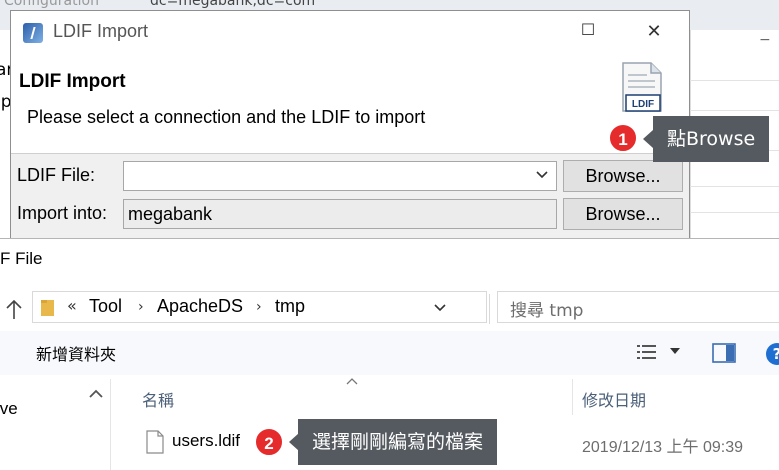 The image size is (779, 470). I want to click on step-badge-2: 2, so click(269, 442).